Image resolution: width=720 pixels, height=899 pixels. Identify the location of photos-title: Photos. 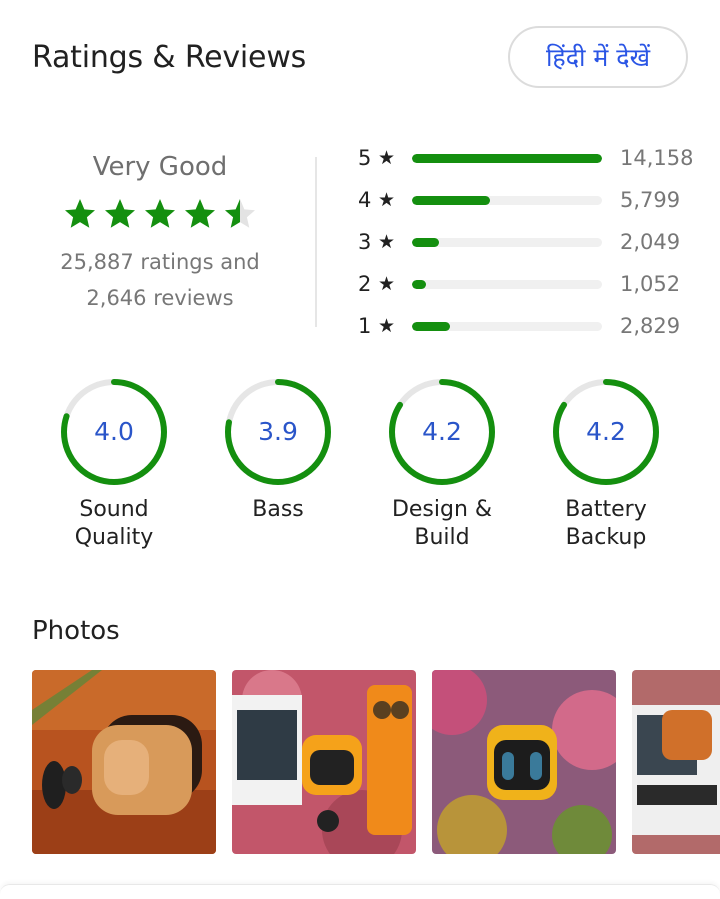
(76, 631).